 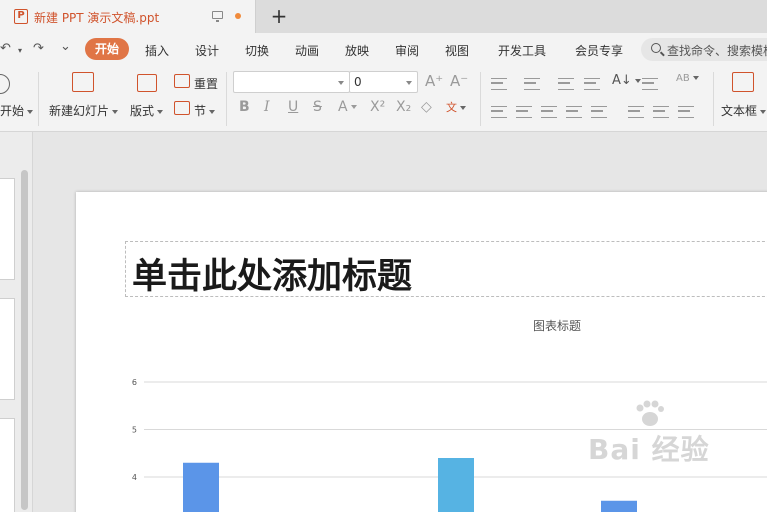 What do you see at coordinates (134, 477) in the screenshot?
I see `y-tick-label: 4` at bounding box center [134, 477].